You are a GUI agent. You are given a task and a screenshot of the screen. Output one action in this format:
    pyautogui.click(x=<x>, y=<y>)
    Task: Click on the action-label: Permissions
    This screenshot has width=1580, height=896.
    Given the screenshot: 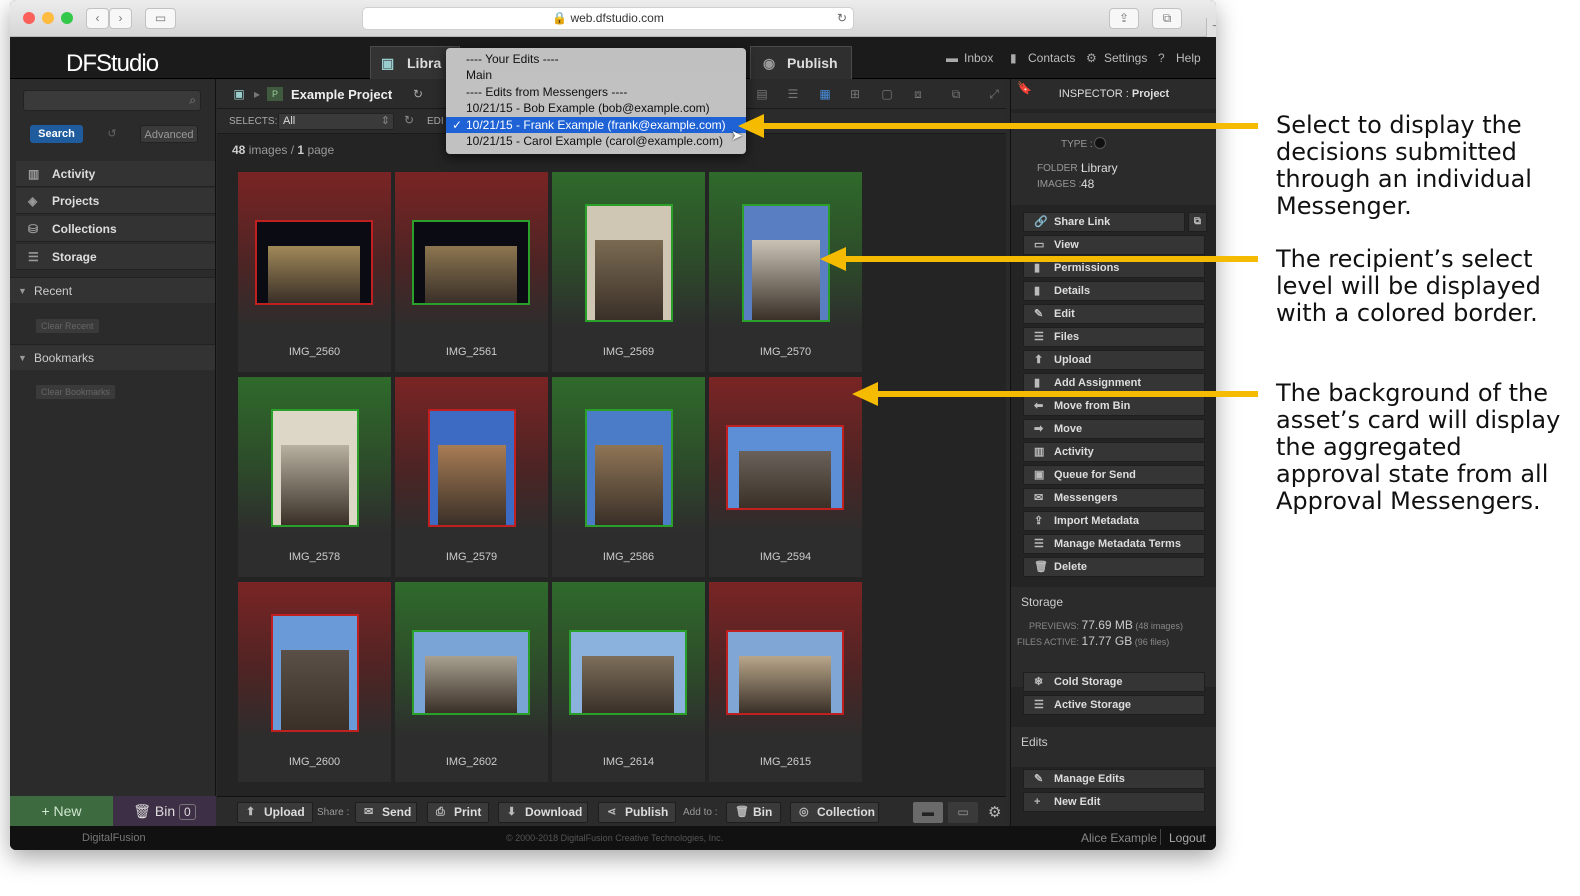 What is the action you would take?
    pyautogui.click(x=1087, y=268)
    